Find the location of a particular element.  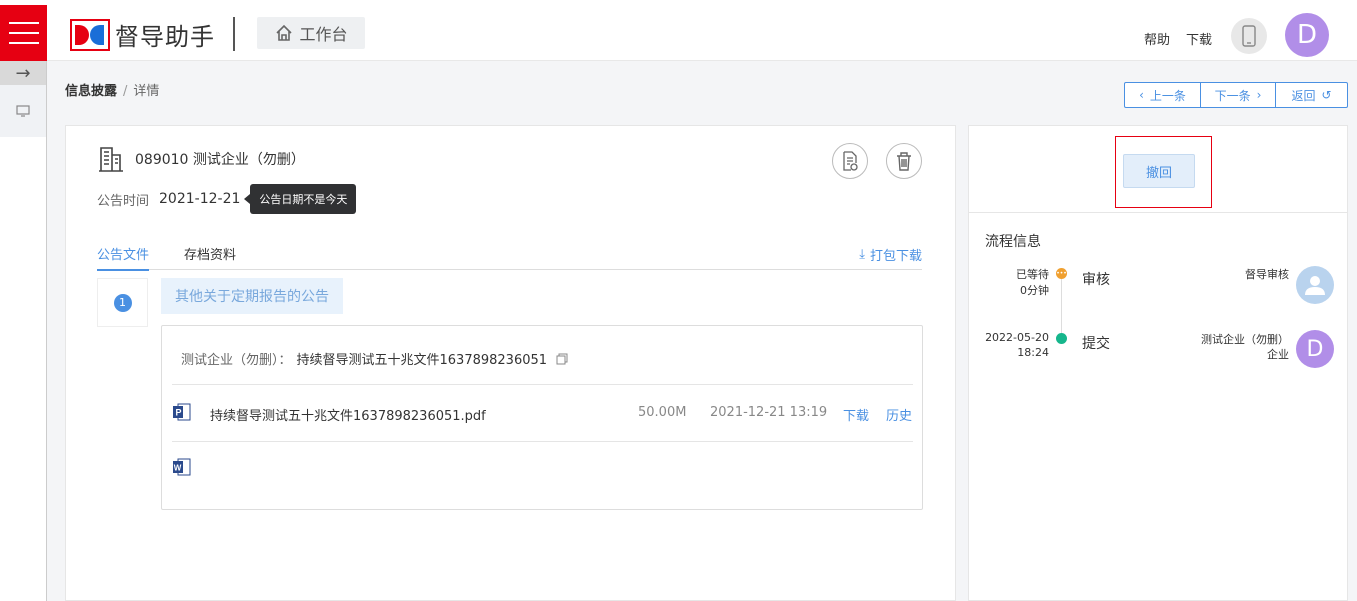

logo-mark-icon is located at coordinates (90, 34).